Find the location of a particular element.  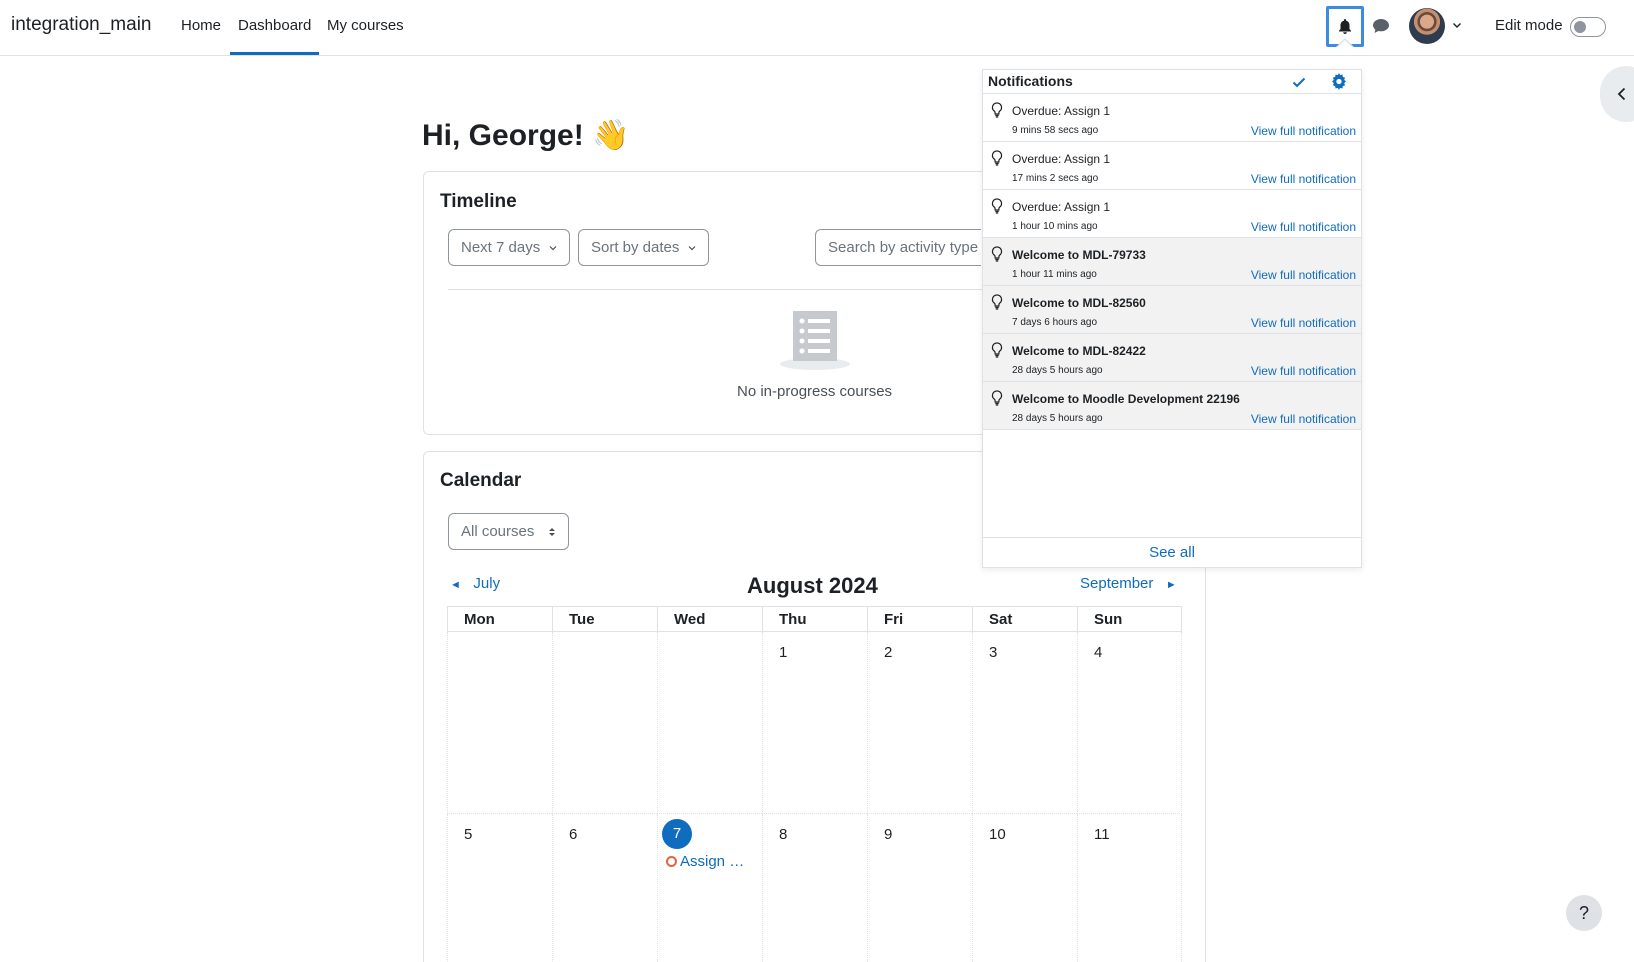

calendar-day-cell: 2 is located at coordinates (919, 723).